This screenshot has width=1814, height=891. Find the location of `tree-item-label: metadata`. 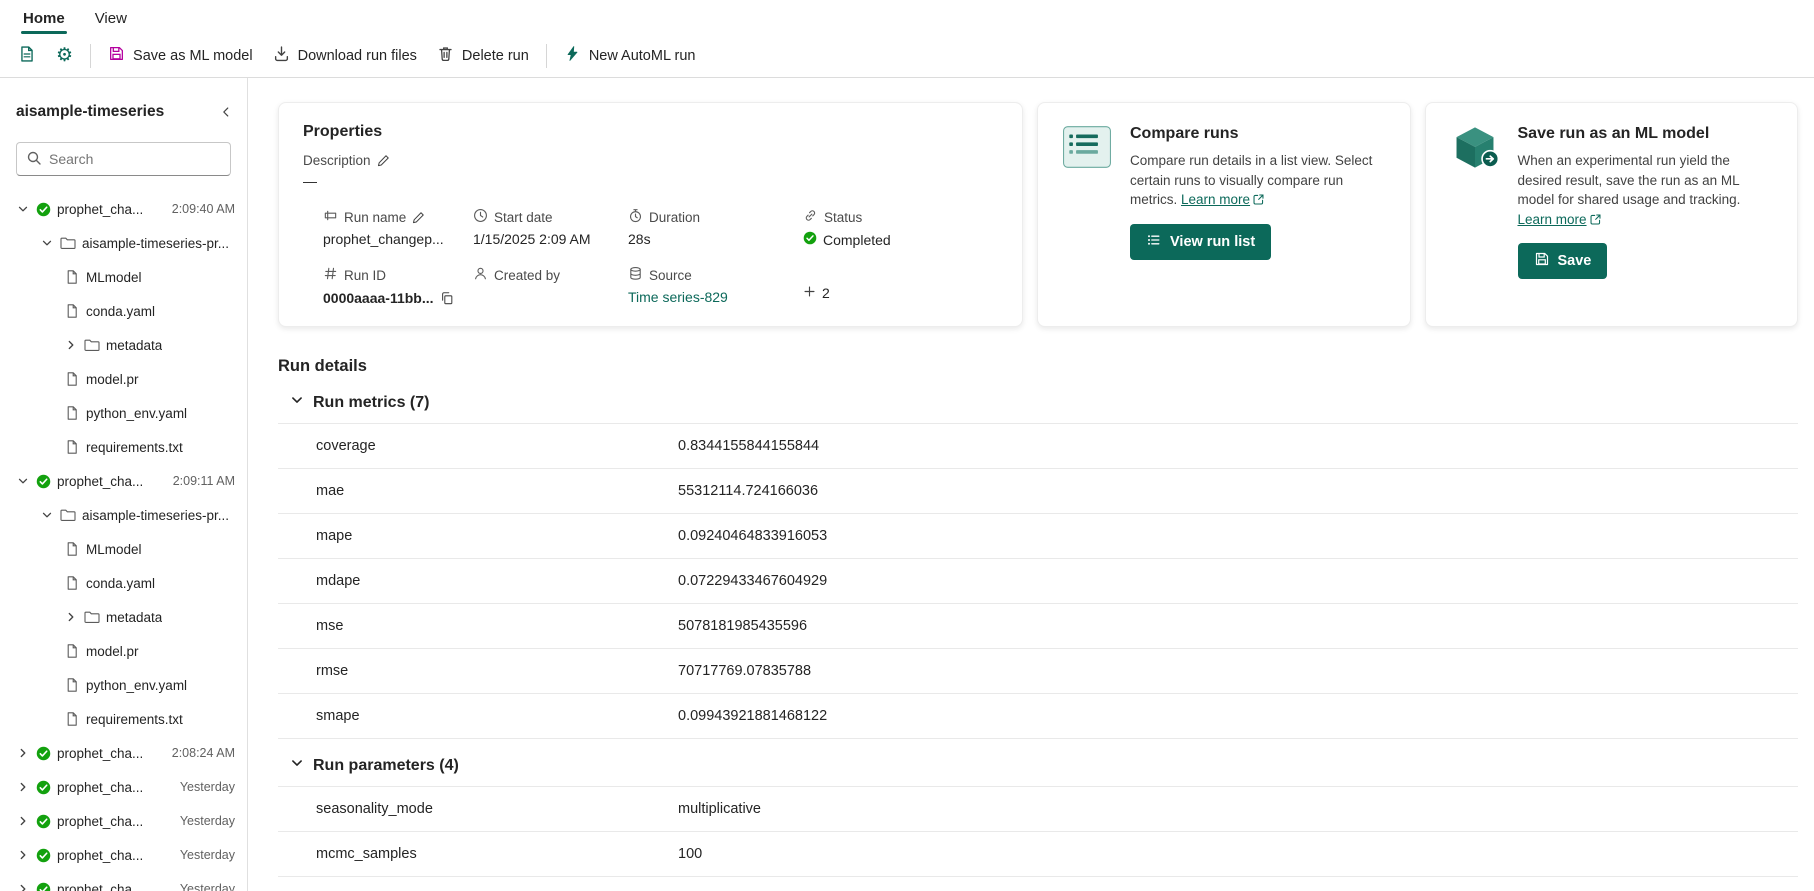

tree-item-label: metadata is located at coordinates (134, 345).